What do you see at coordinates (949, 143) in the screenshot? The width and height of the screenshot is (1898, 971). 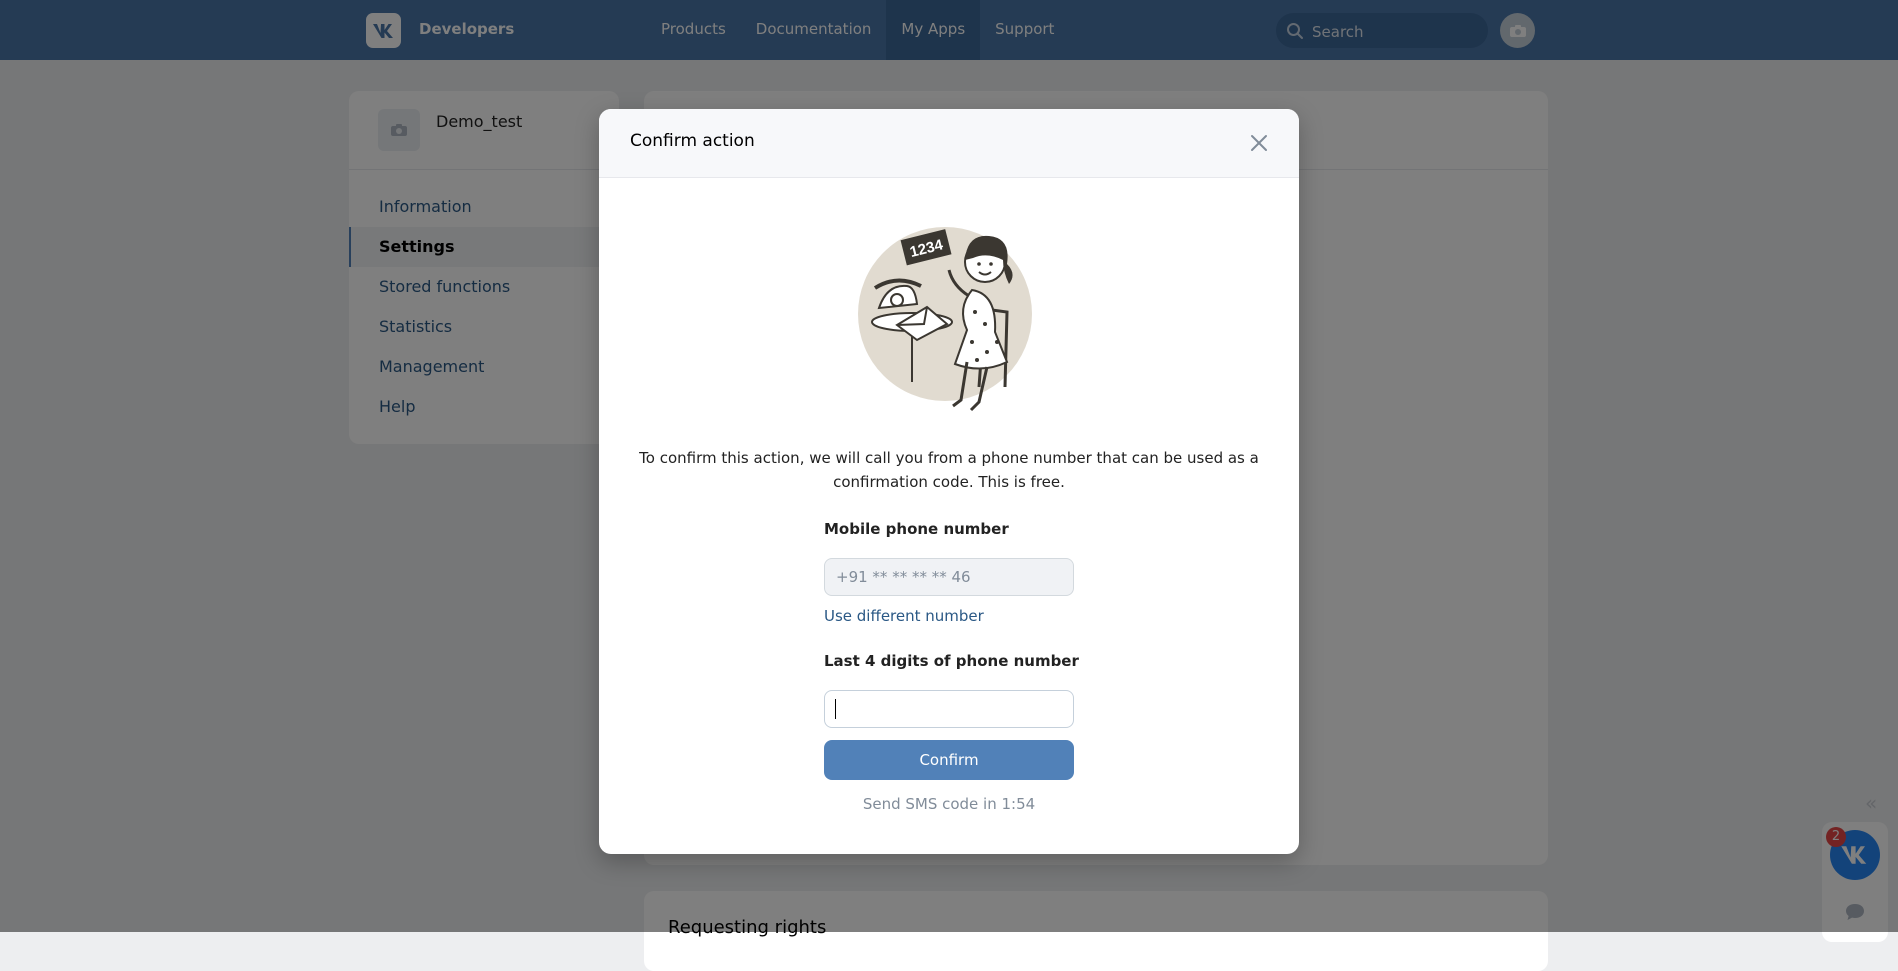 I see `modal-header: Confirm action` at bounding box center [949, 143].